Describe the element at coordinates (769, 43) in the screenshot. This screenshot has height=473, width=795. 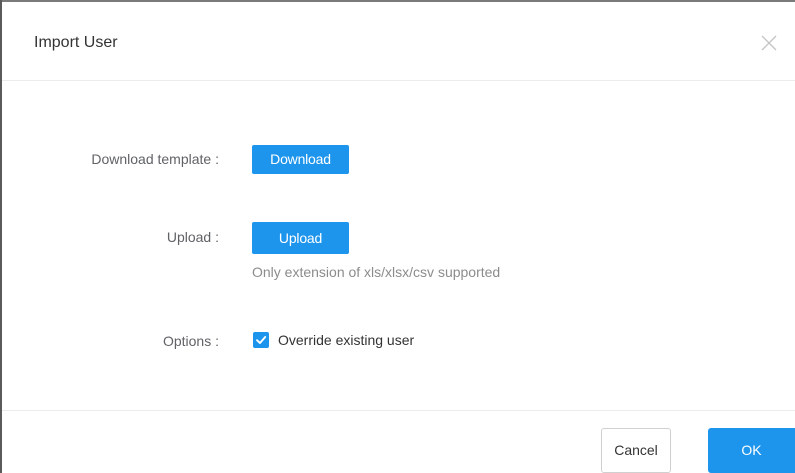
I see `close-icon` at that location.